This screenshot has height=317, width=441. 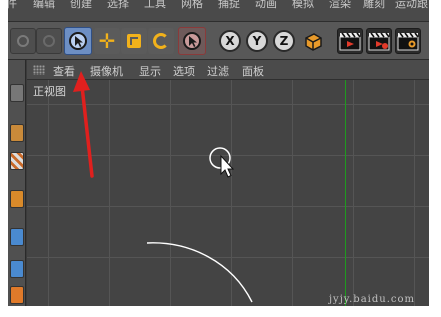 I want to click on menu-filter: 过滤, so click(x=218, y=71).